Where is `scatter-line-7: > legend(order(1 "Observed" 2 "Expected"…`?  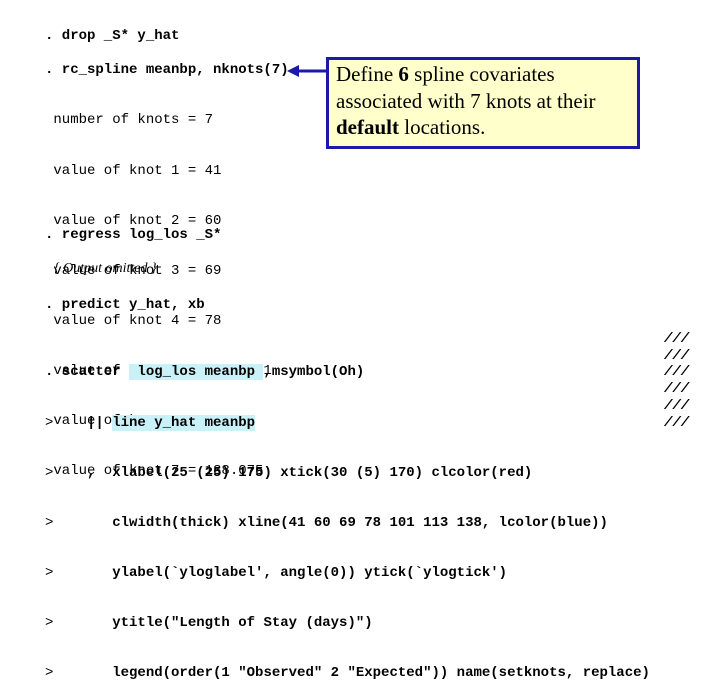
scatter-line-7: > legend(order(1 "Observed" 2 "Expected"… is located at coordinates (347, 672).